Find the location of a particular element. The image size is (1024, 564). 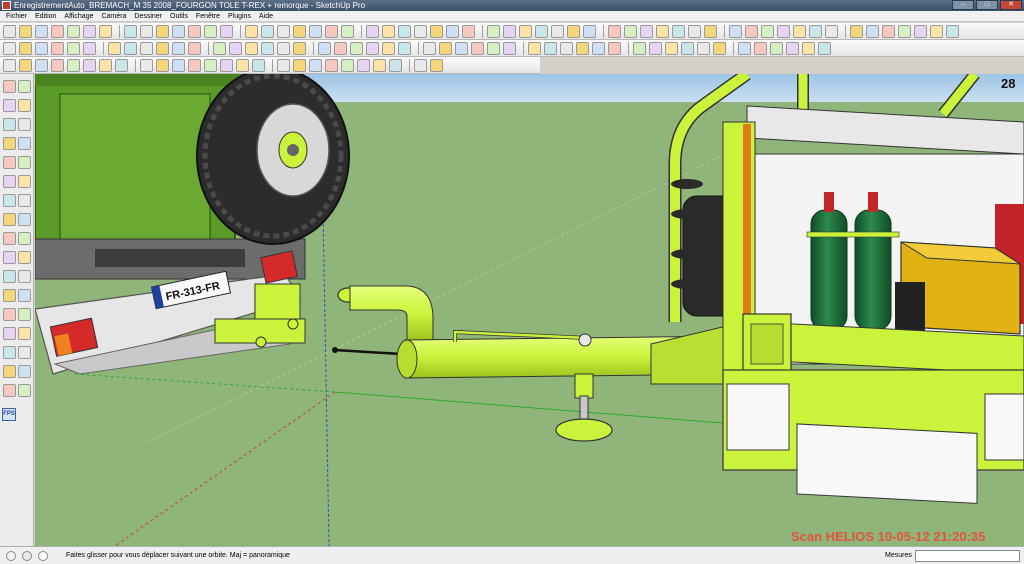

plugin-m-icon is located at coordinates (776, 48).